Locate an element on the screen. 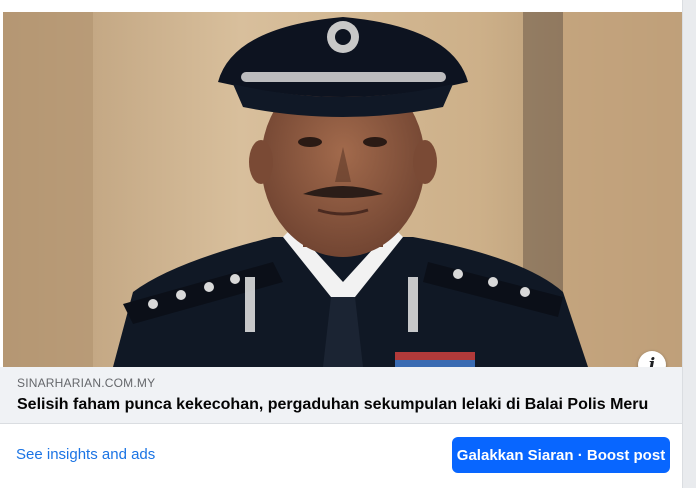  card-top-edge is located at coordinates (341, 6).